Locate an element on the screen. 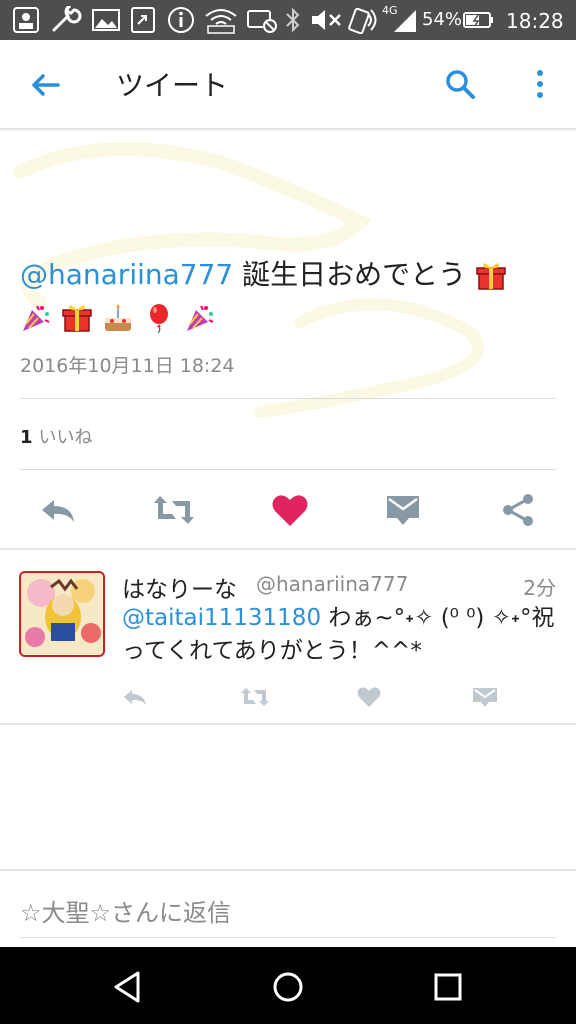 Image resolution: width=576 pixels, height=1024 pixels. app-bar: ツイート is located at coordinates (288, 85).